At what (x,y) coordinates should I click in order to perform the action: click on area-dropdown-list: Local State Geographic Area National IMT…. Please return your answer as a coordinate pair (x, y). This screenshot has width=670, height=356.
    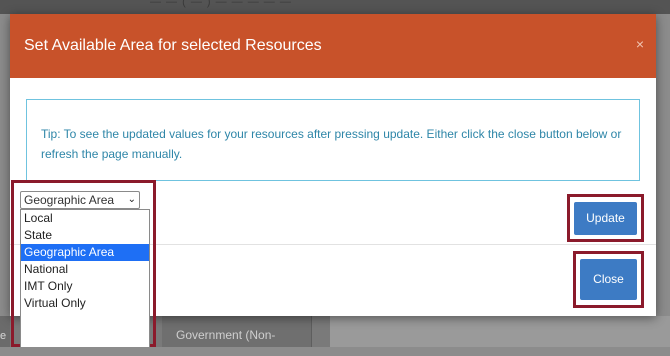
    Looking at the image, I should click on (85, 278).